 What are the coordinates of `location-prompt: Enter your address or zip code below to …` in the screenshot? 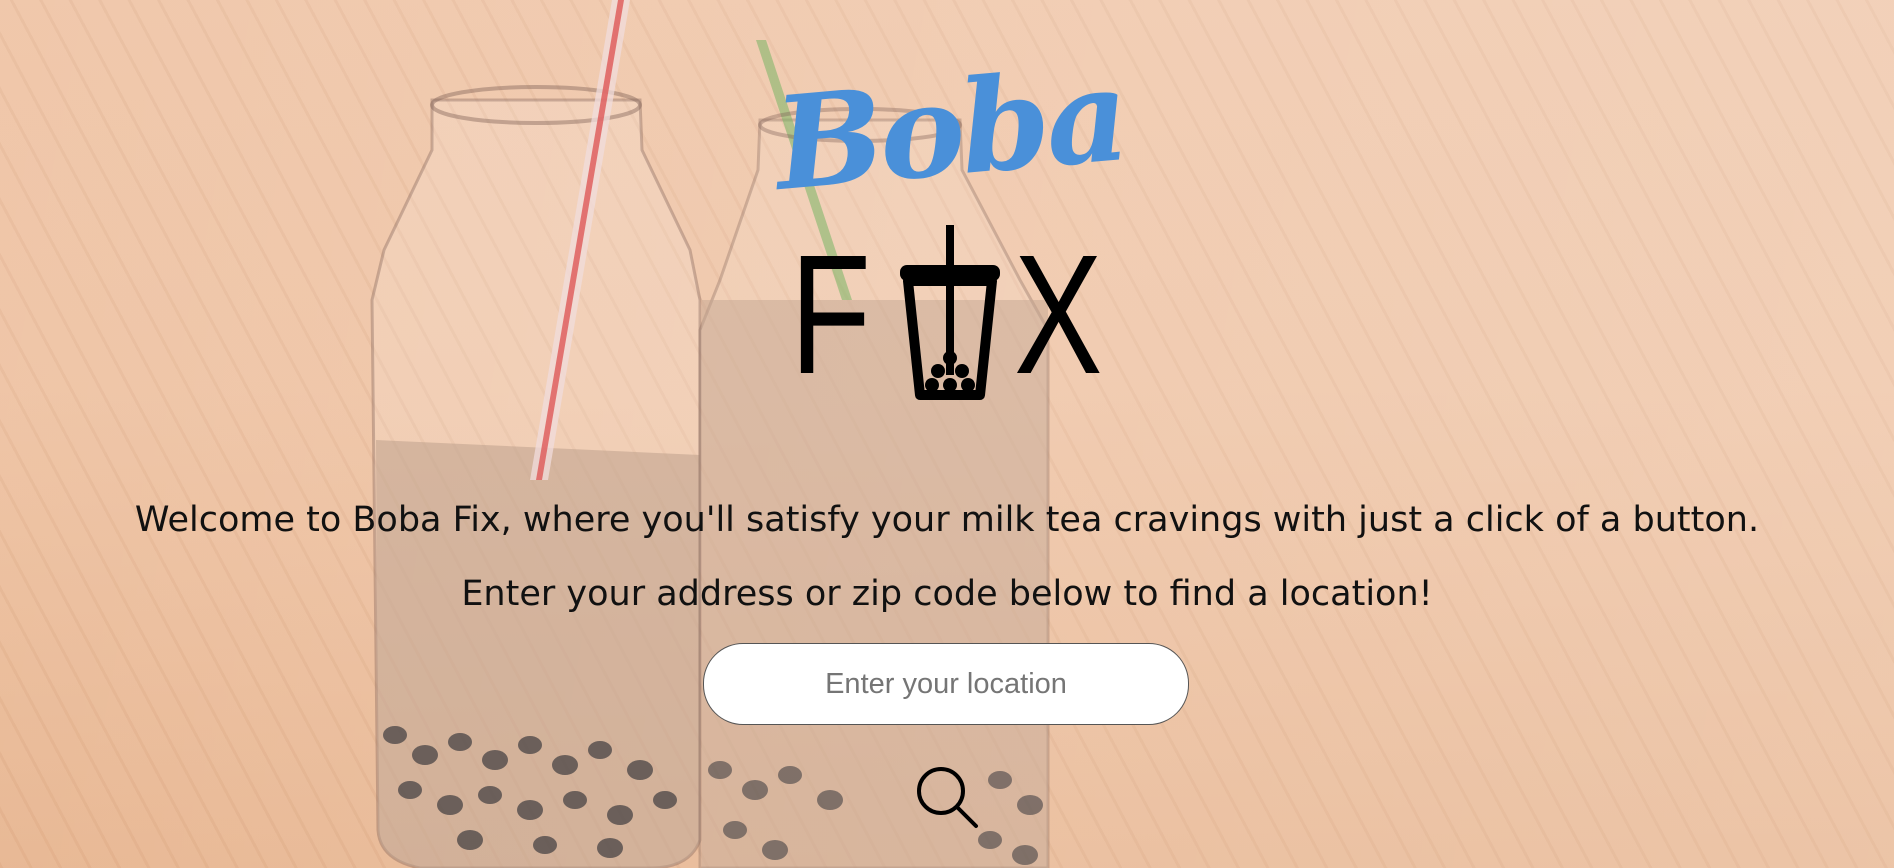 It's located at (947, 594).